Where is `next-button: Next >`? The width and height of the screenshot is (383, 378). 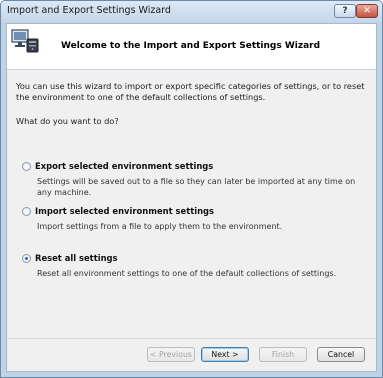
next-button: Next > is located at coordinates (225, 354).